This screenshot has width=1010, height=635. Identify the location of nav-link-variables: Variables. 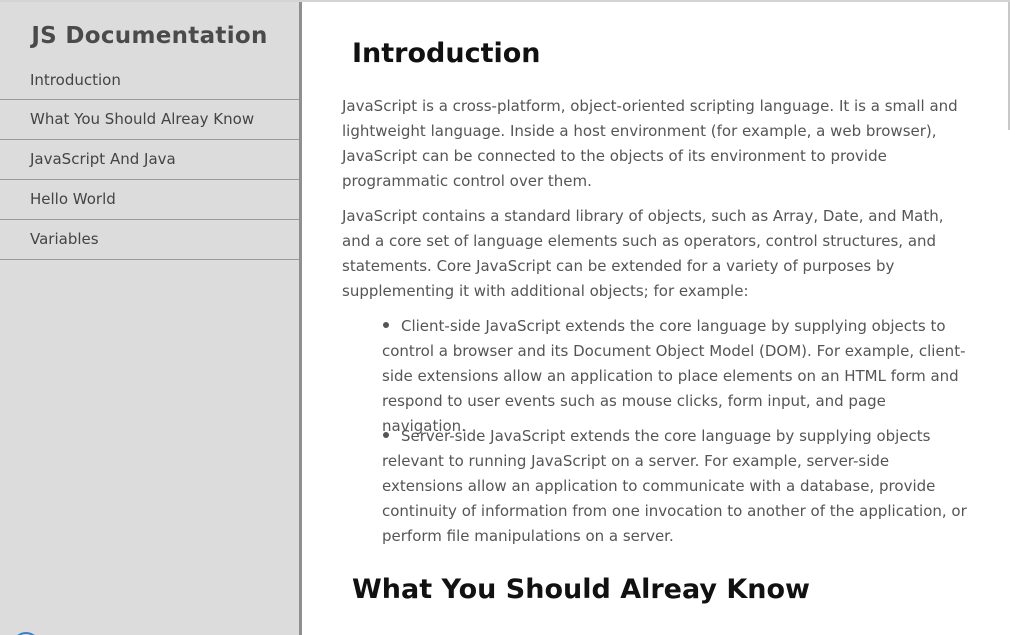
(149, 240).